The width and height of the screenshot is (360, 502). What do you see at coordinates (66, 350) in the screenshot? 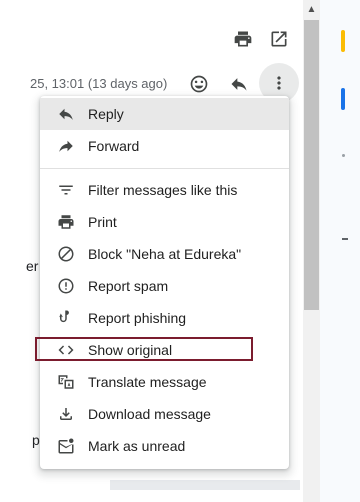
I see `code-icon` at bounding box center [66, 350].